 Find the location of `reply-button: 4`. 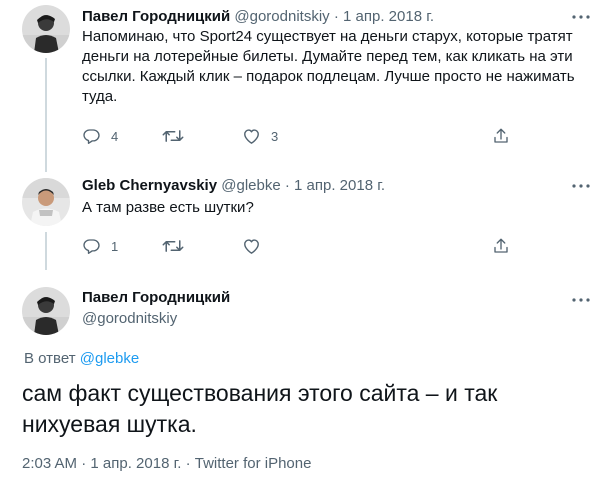

reply-button: 4 is located at coordinates (100, 136).